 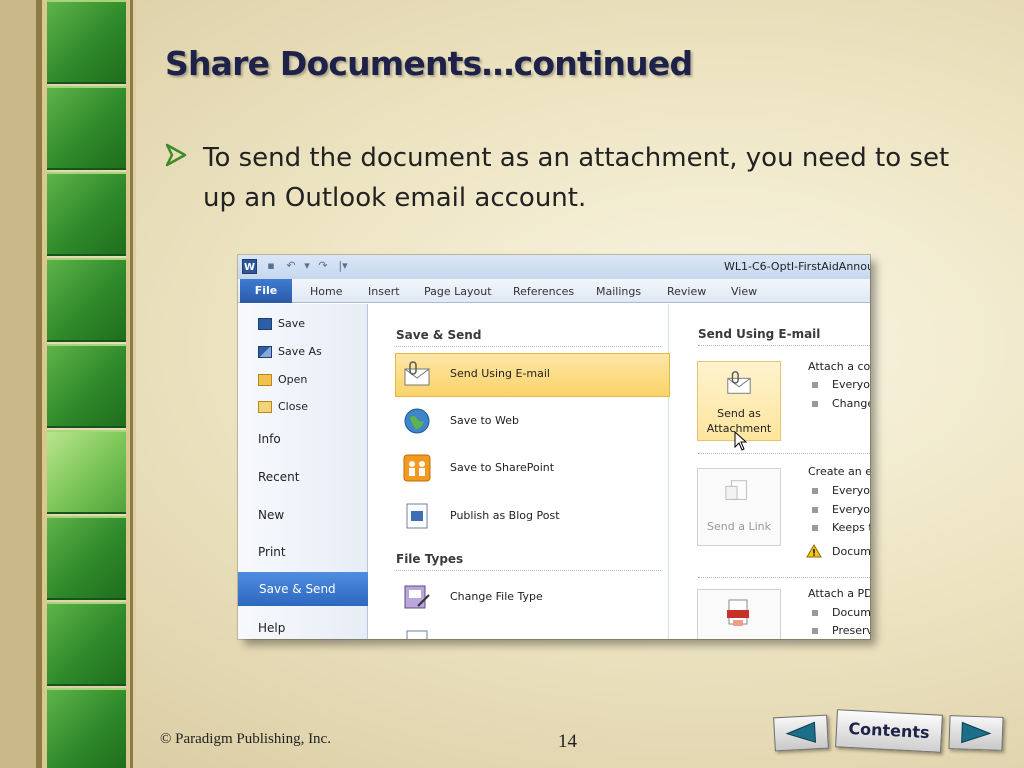 I want to click on undo-icon: ↶, so click(x=291, y=266).